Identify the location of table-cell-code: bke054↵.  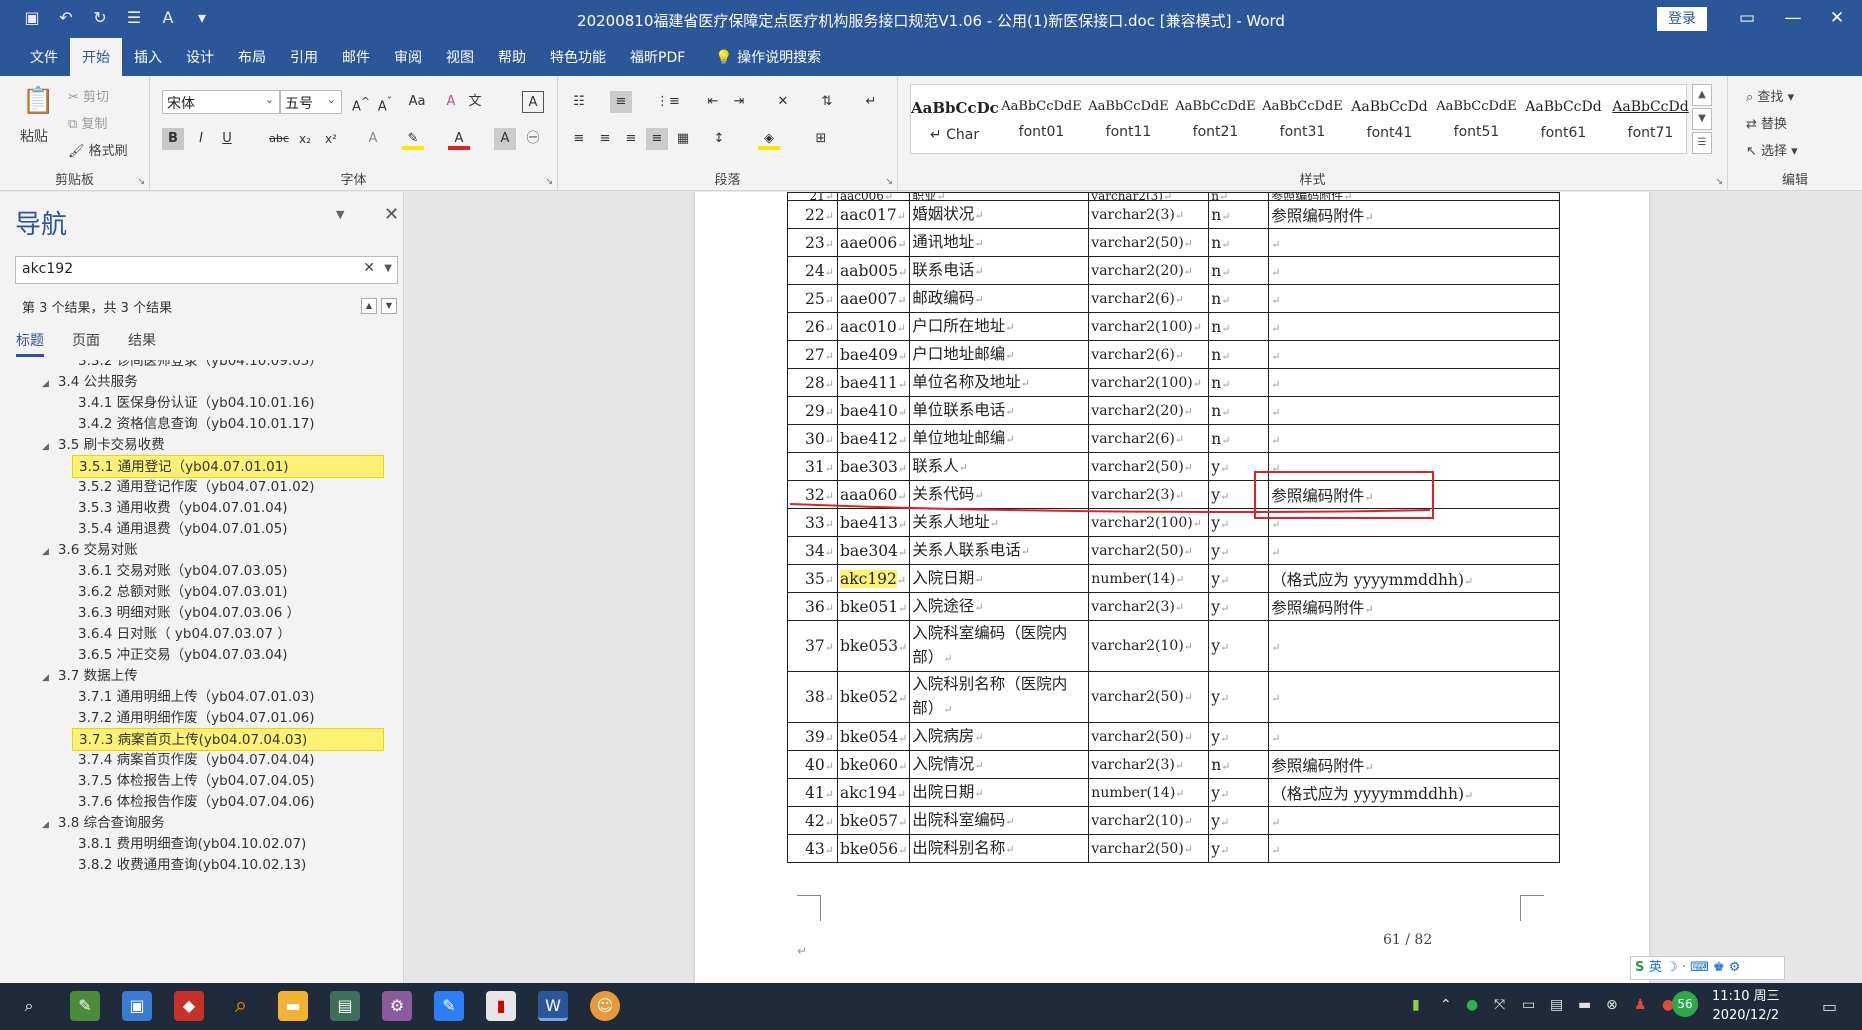
(873, 736).